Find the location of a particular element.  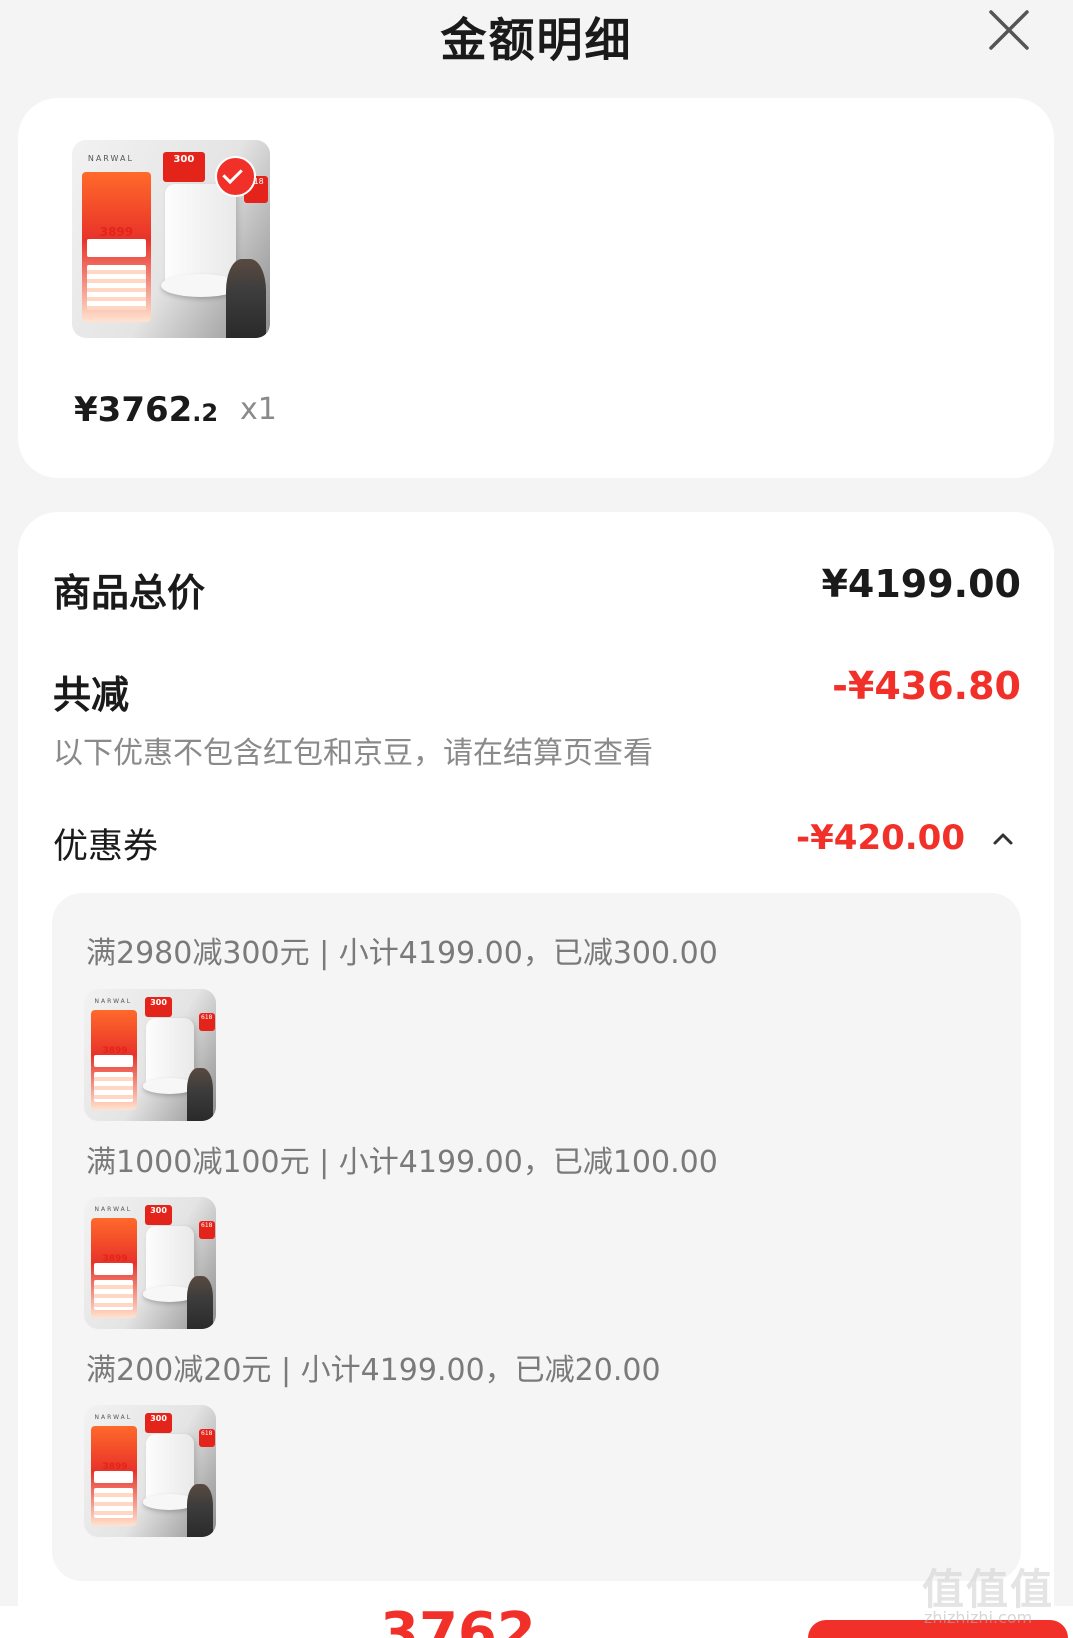

total-reduction-value: -¥436.80 is located at coordinates (926, 686).